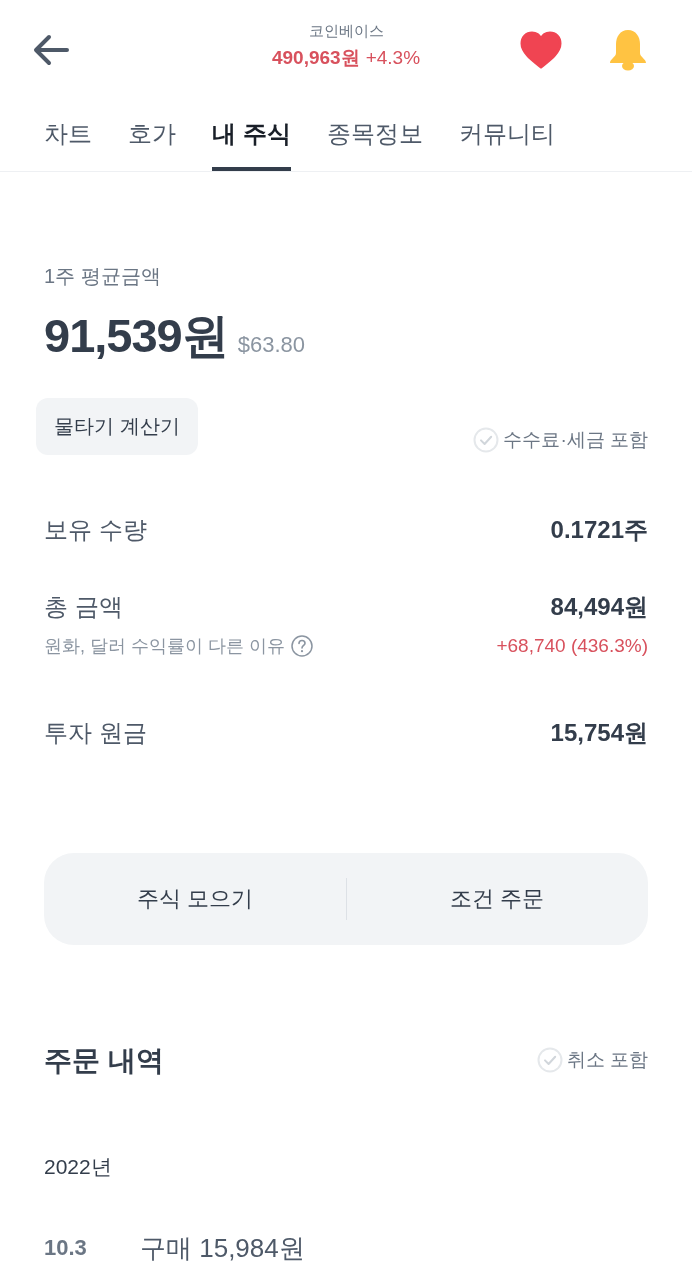 The width and height of the screenshot is (692, 1280). I want to click on back-arrow-icon, so click(51, 50).